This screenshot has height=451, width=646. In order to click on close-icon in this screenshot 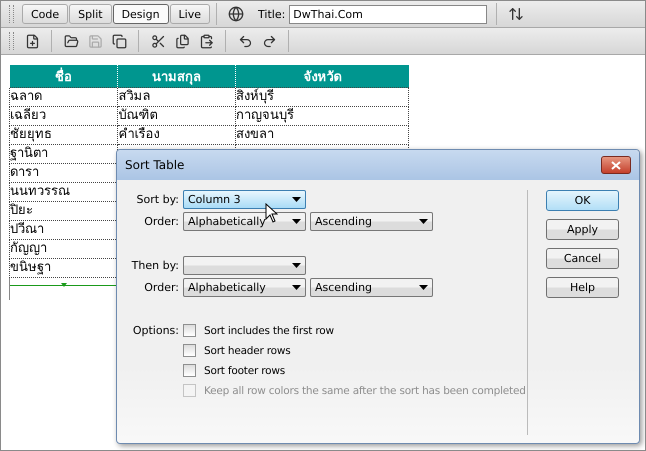, I will do `click(616, 165)`.